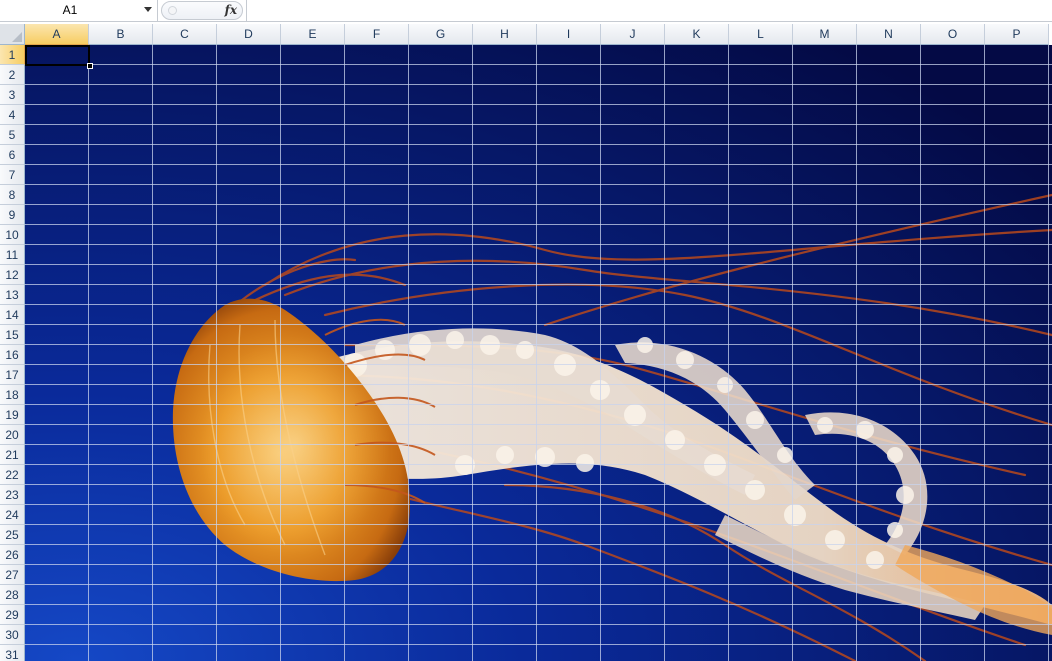 The image size is (1052, 661). What do you see at coordinates (249, 175) in the screenshot?
I see `cell-D7` at bounding box center [249, 175].